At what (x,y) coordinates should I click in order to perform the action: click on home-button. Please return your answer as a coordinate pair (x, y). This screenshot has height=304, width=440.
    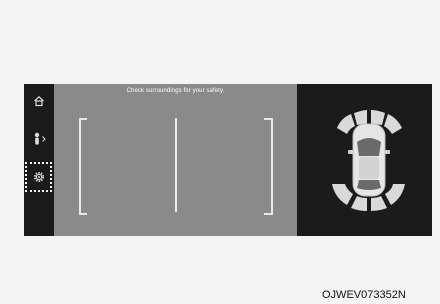
    Looking at the image, I should click on (39, 101).